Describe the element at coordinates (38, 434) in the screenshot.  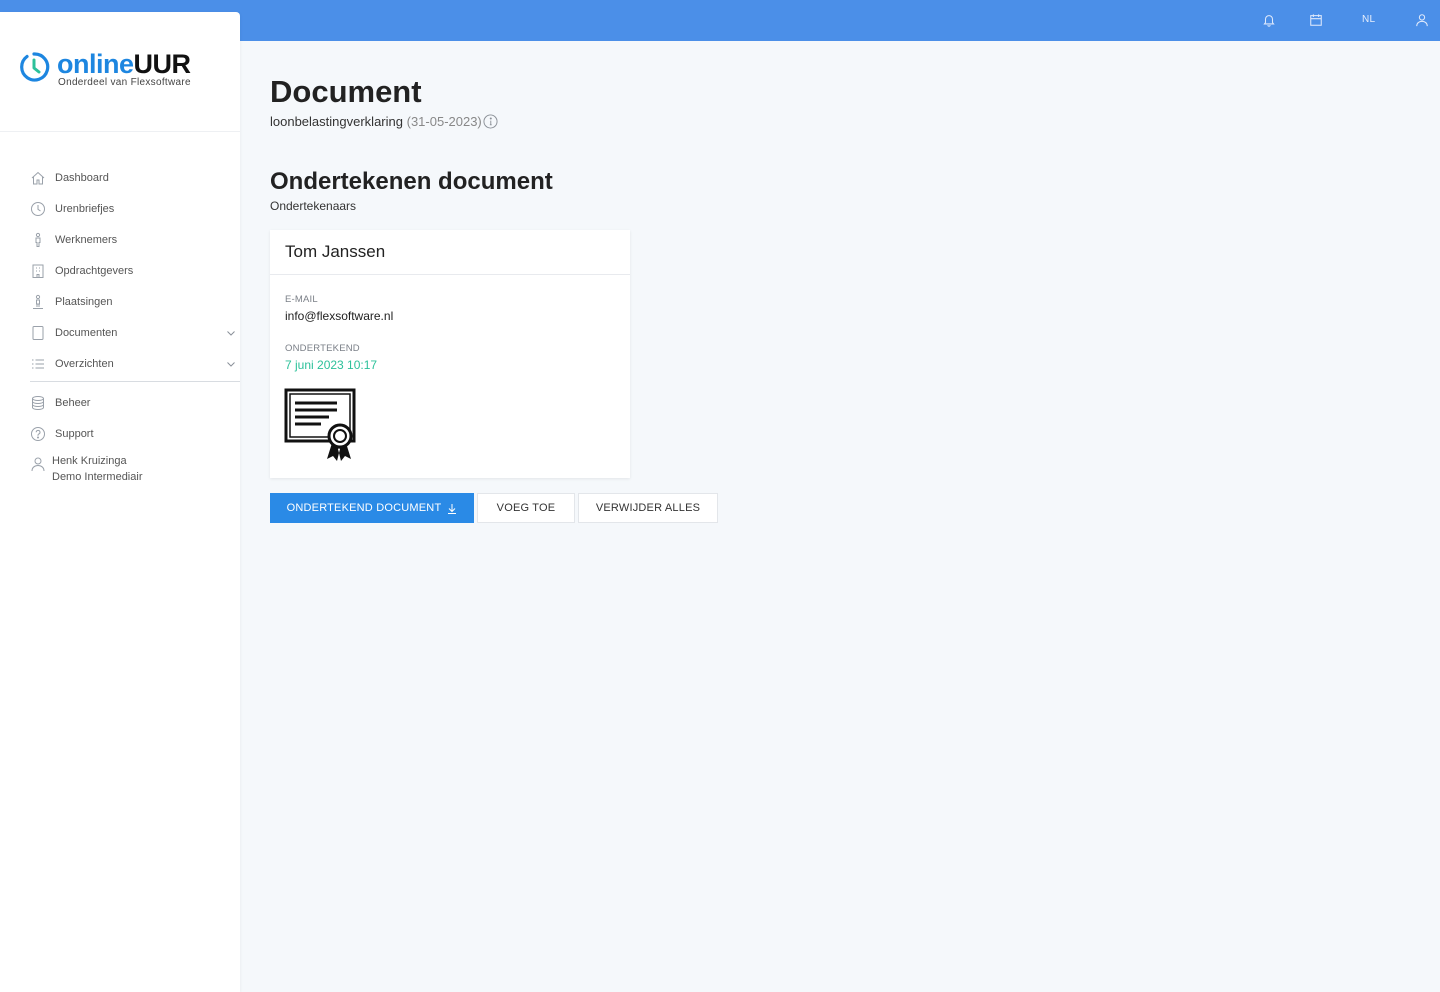
I see `help-icon` at that location.